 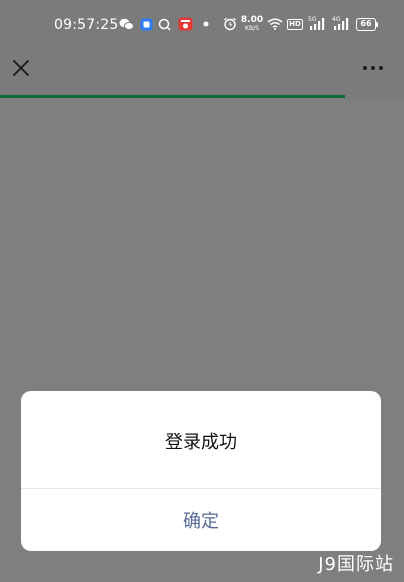 I want to click on hd-icon: HD, so click(x=295, y=24).